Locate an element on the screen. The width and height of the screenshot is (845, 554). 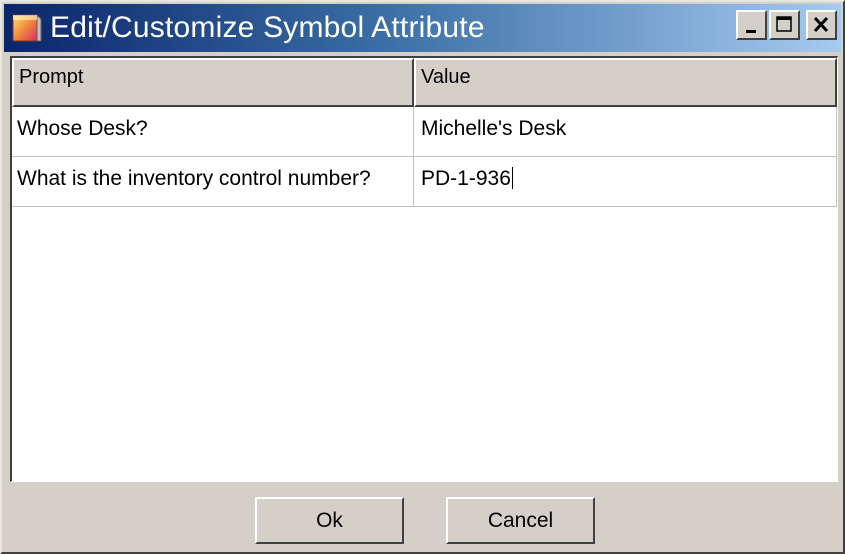
maximize-button is located at coordinates (784, 25).